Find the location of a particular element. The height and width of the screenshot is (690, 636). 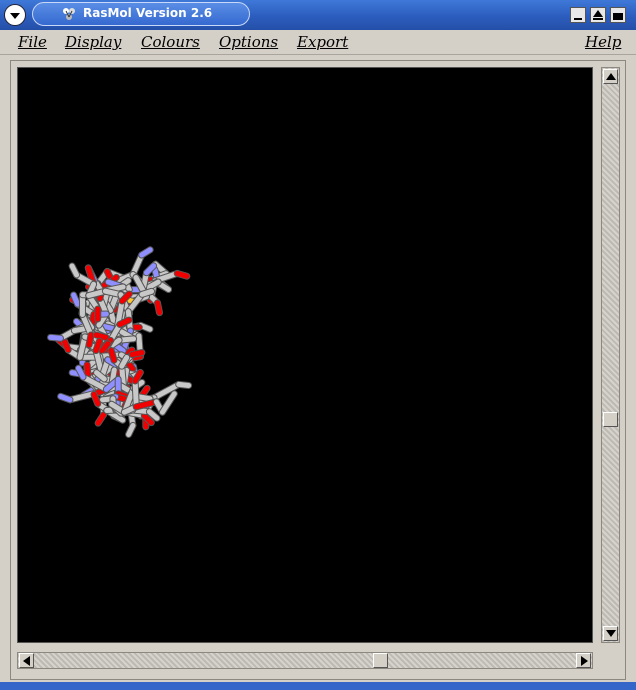

close-icon is located at coordinates (618, 15).